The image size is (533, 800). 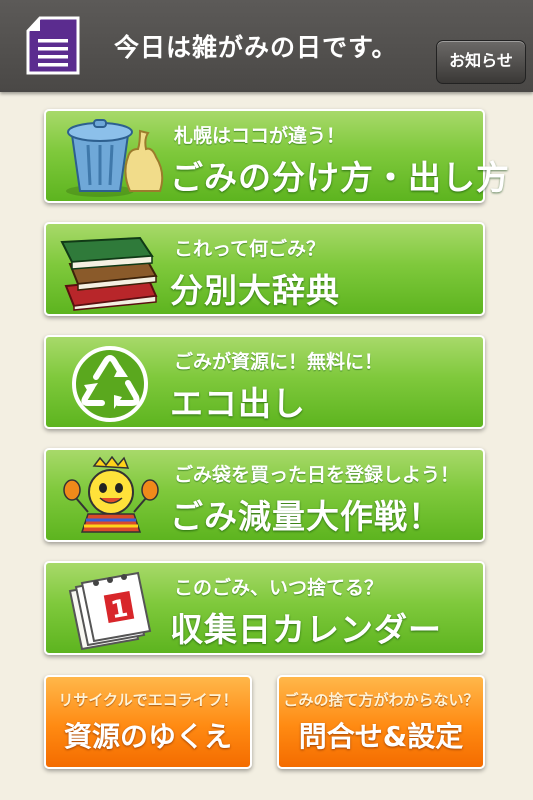 What do you see at coordinates (317, 475) in the screenshot?
I see `menu-sub-label: ごみ袋を買った日を登録しよう！` at bounding box center [317, 475].